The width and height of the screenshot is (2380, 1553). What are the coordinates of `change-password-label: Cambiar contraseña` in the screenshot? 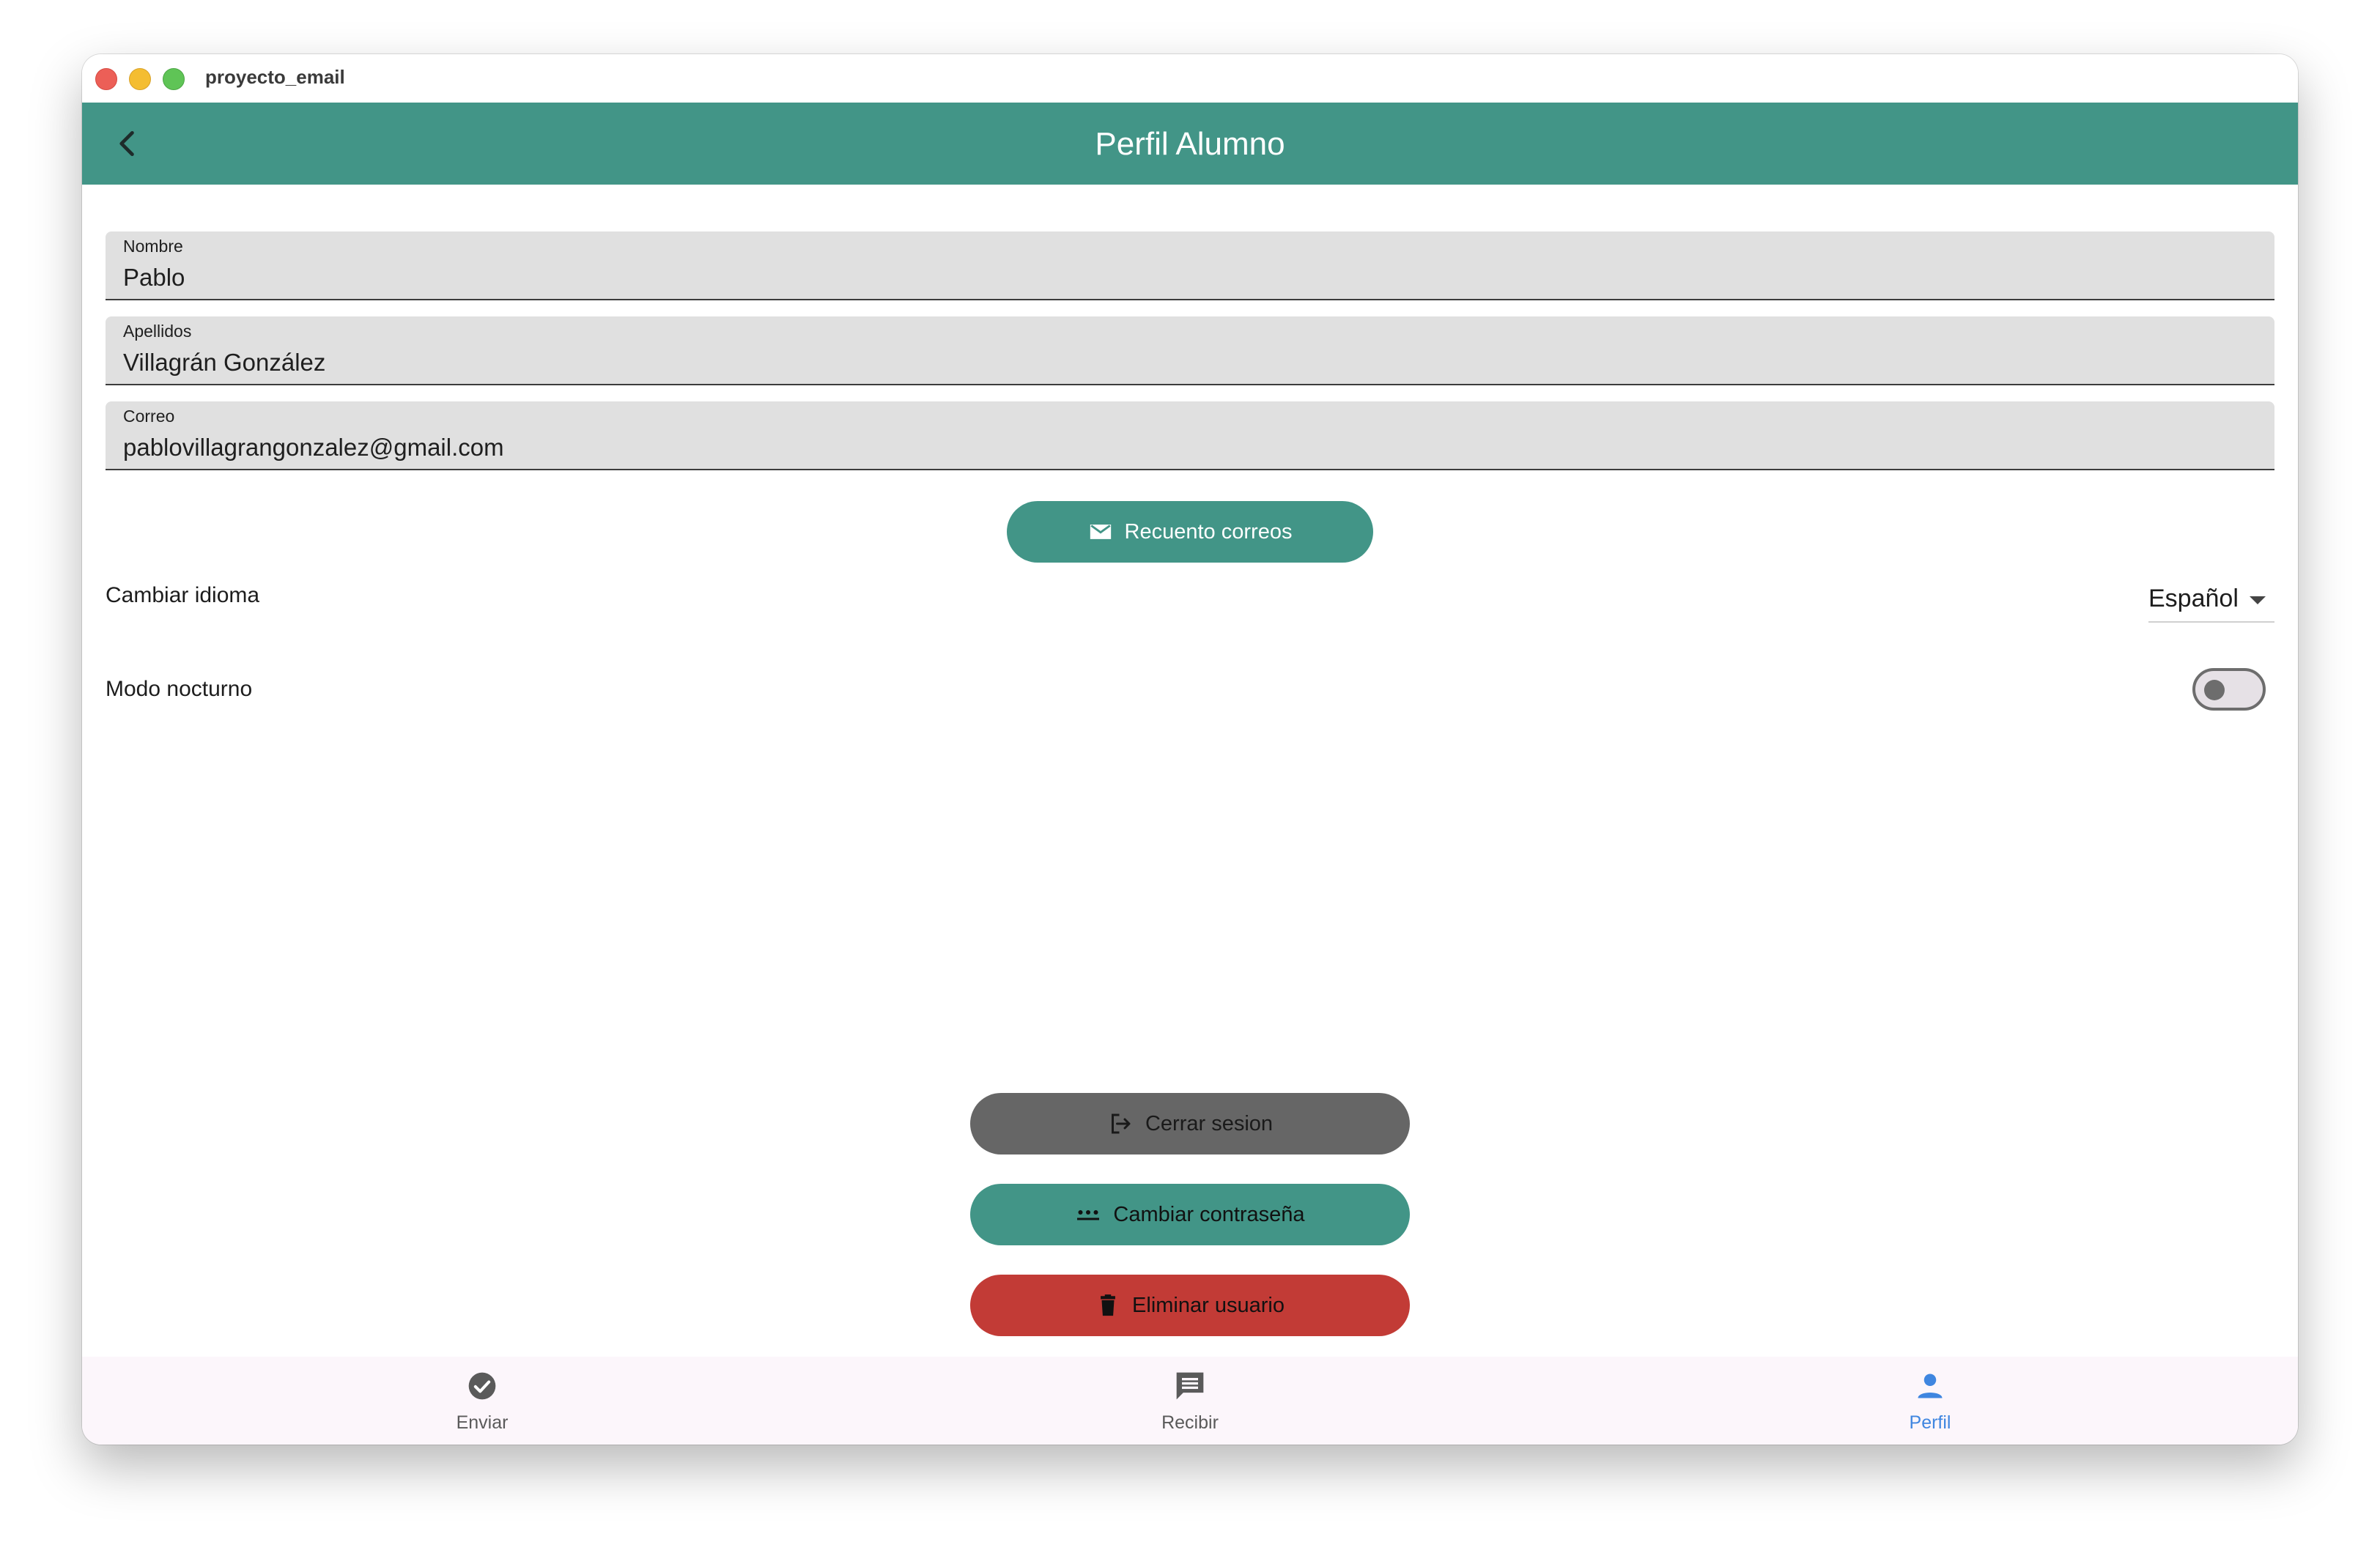 It's located at (1209, 1214).